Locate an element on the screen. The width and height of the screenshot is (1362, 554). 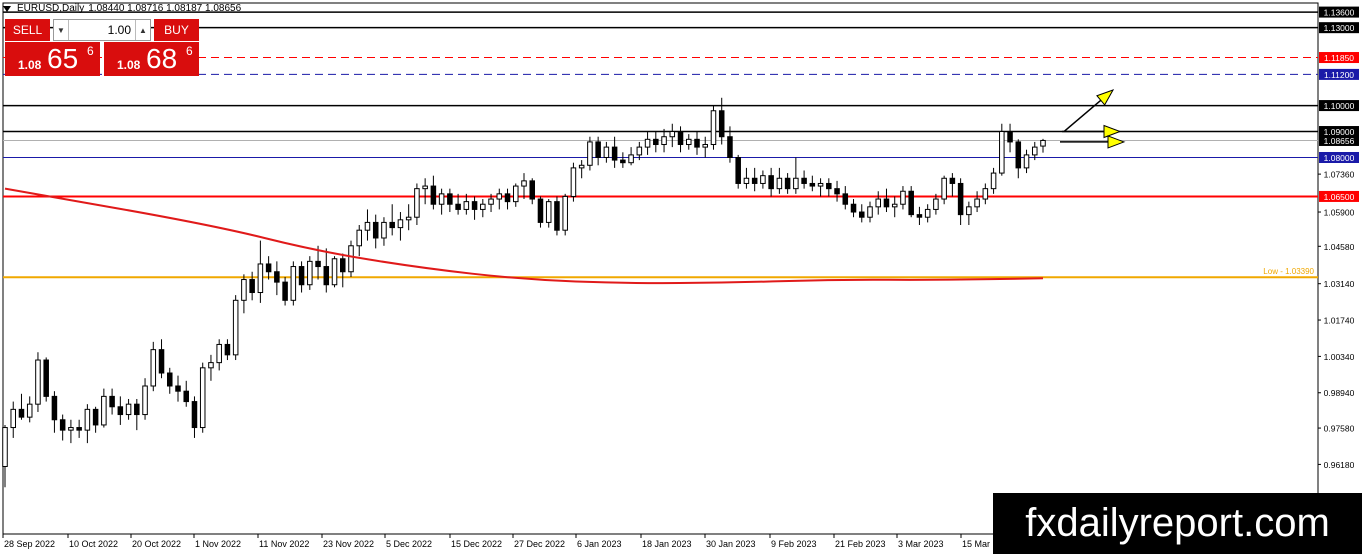
buy-price-fraction: 6 is located at coordinates (189, 51).